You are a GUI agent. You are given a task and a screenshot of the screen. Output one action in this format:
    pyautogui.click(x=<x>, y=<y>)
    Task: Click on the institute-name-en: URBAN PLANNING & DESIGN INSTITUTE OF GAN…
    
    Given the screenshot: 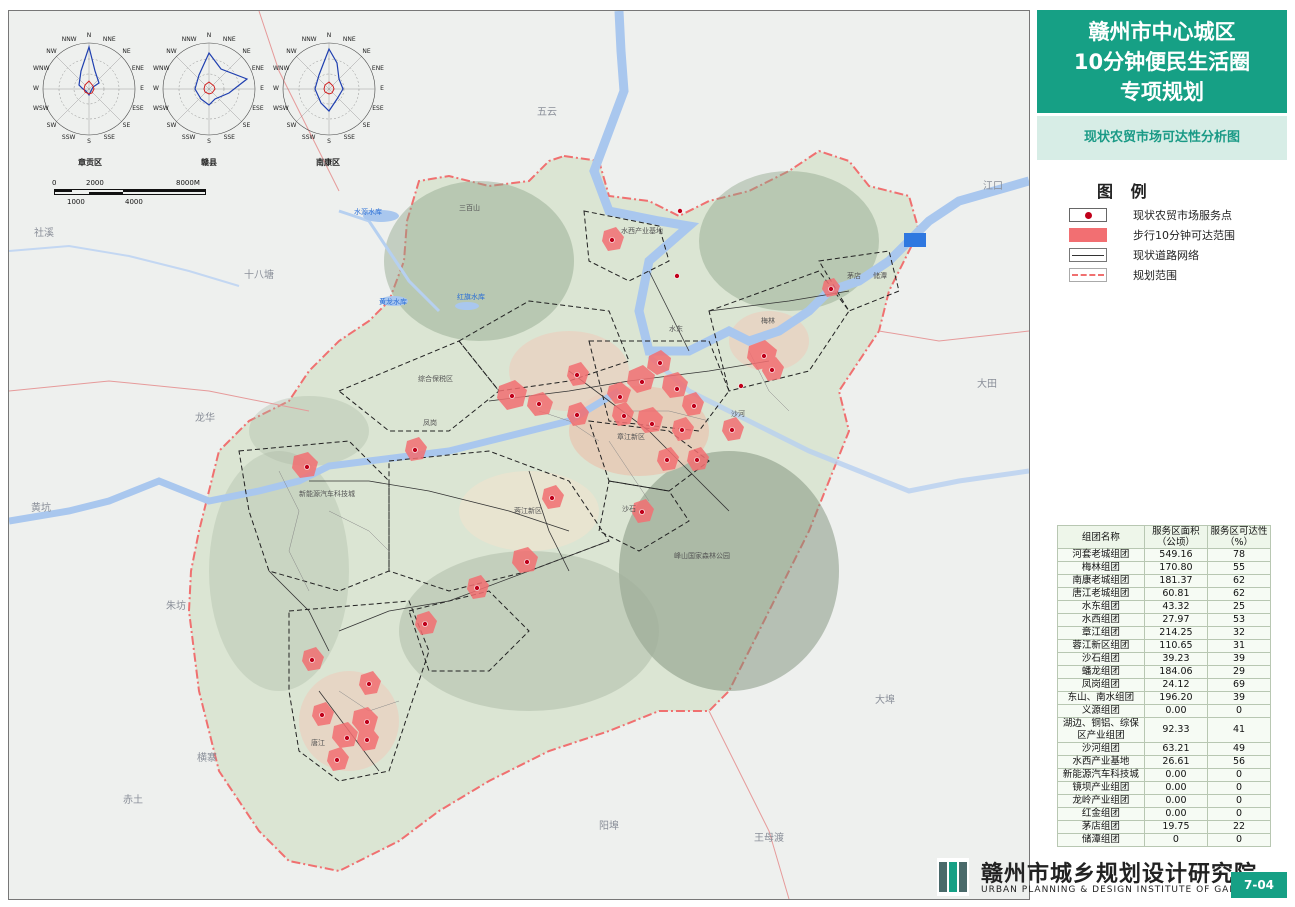 What is the action you would take?
    pyautogui.click(x=1124, y=890)
    